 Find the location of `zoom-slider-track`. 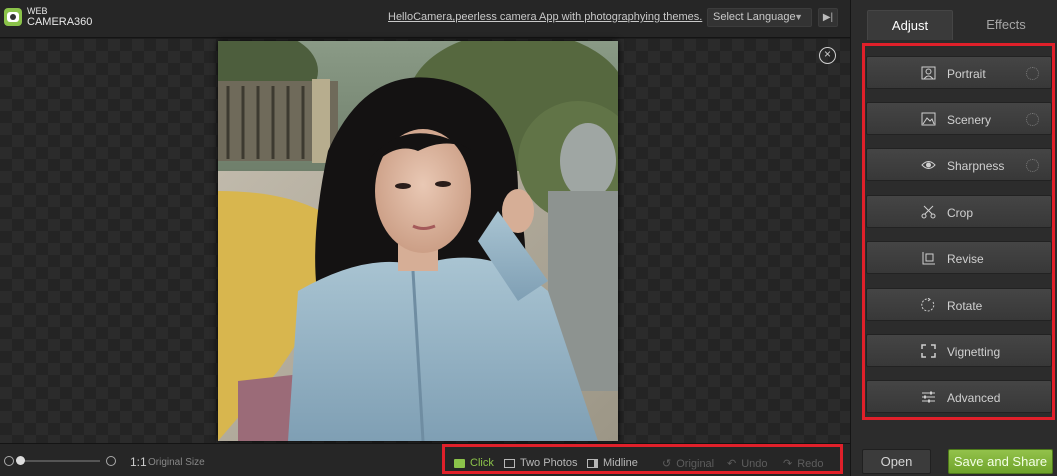

zoom-slider-track is located at coordinates (58, 461).